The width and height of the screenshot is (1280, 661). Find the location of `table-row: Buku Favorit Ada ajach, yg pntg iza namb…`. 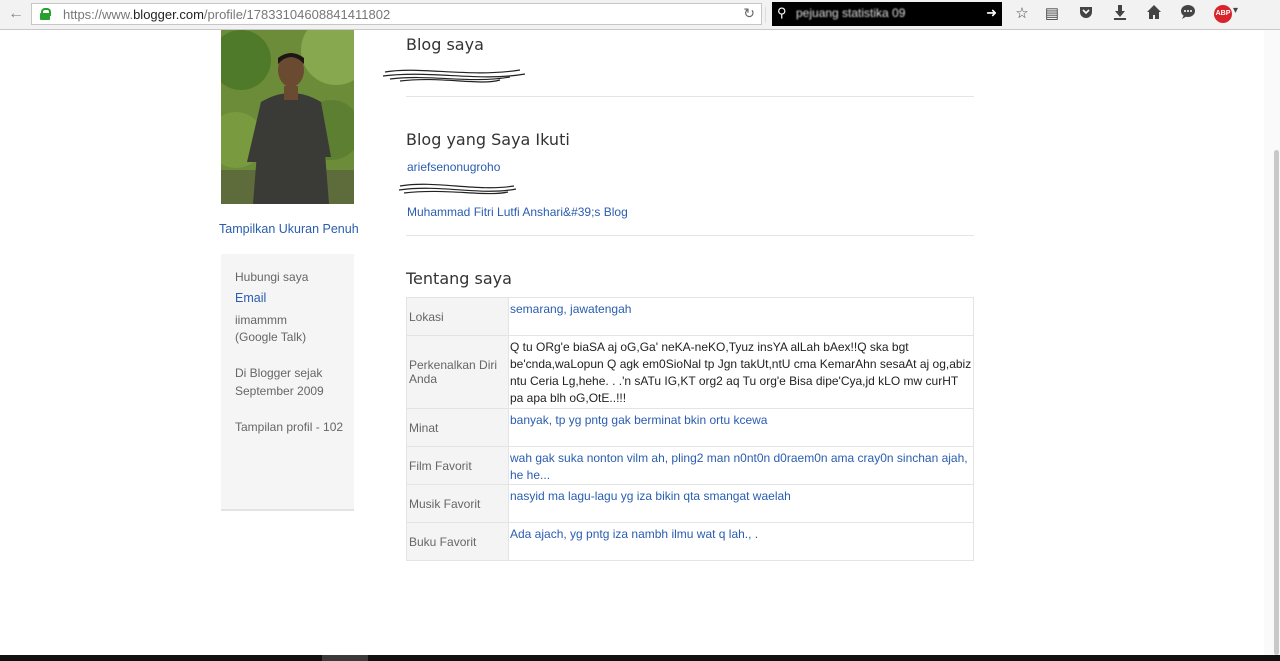

table-row: Buku Favorit Ada ajach, yg pntg iza namb… is located at coordinates (690, 541).